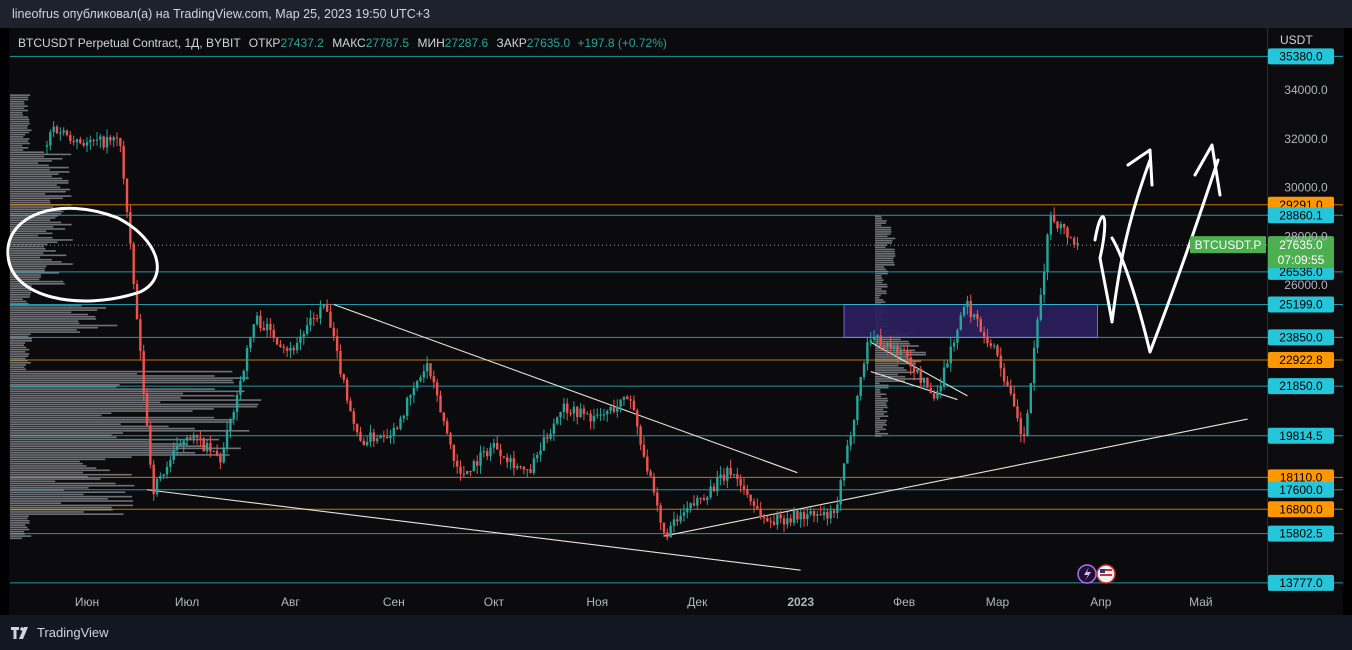 The image size is (1352, 650). I want to click on trendline, so click(473, 530).